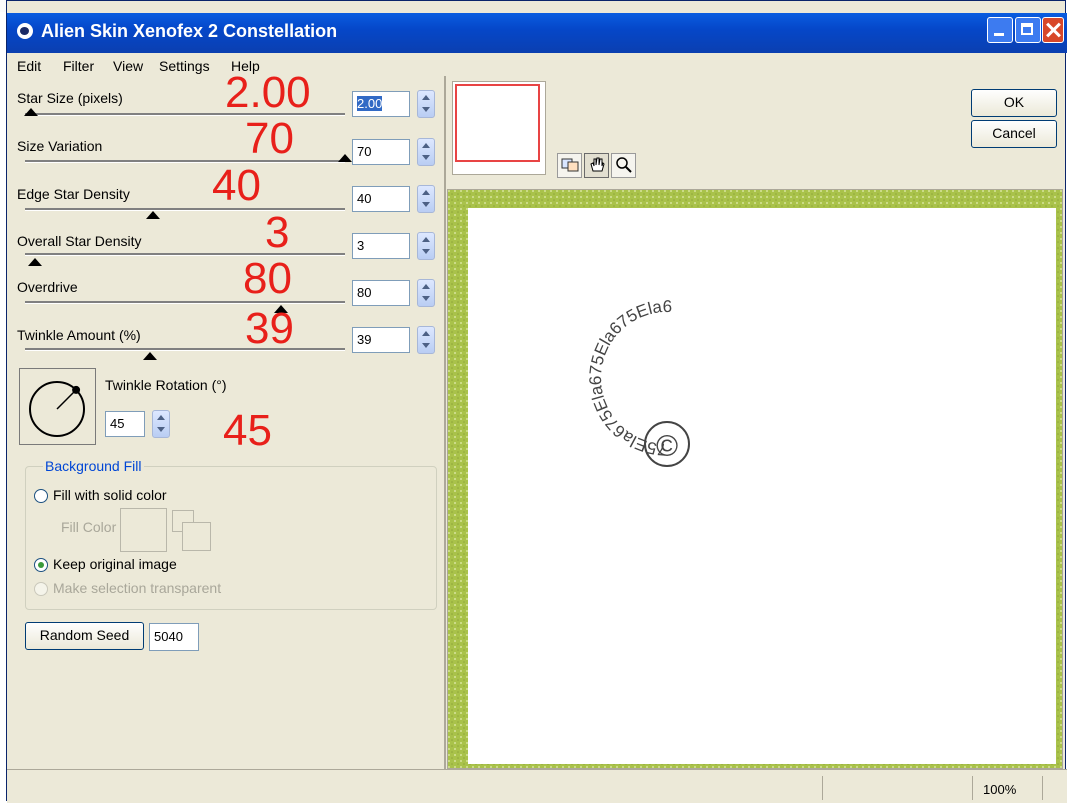  I want to click on twinkle-rotation-input: 45, so click(125, 424).